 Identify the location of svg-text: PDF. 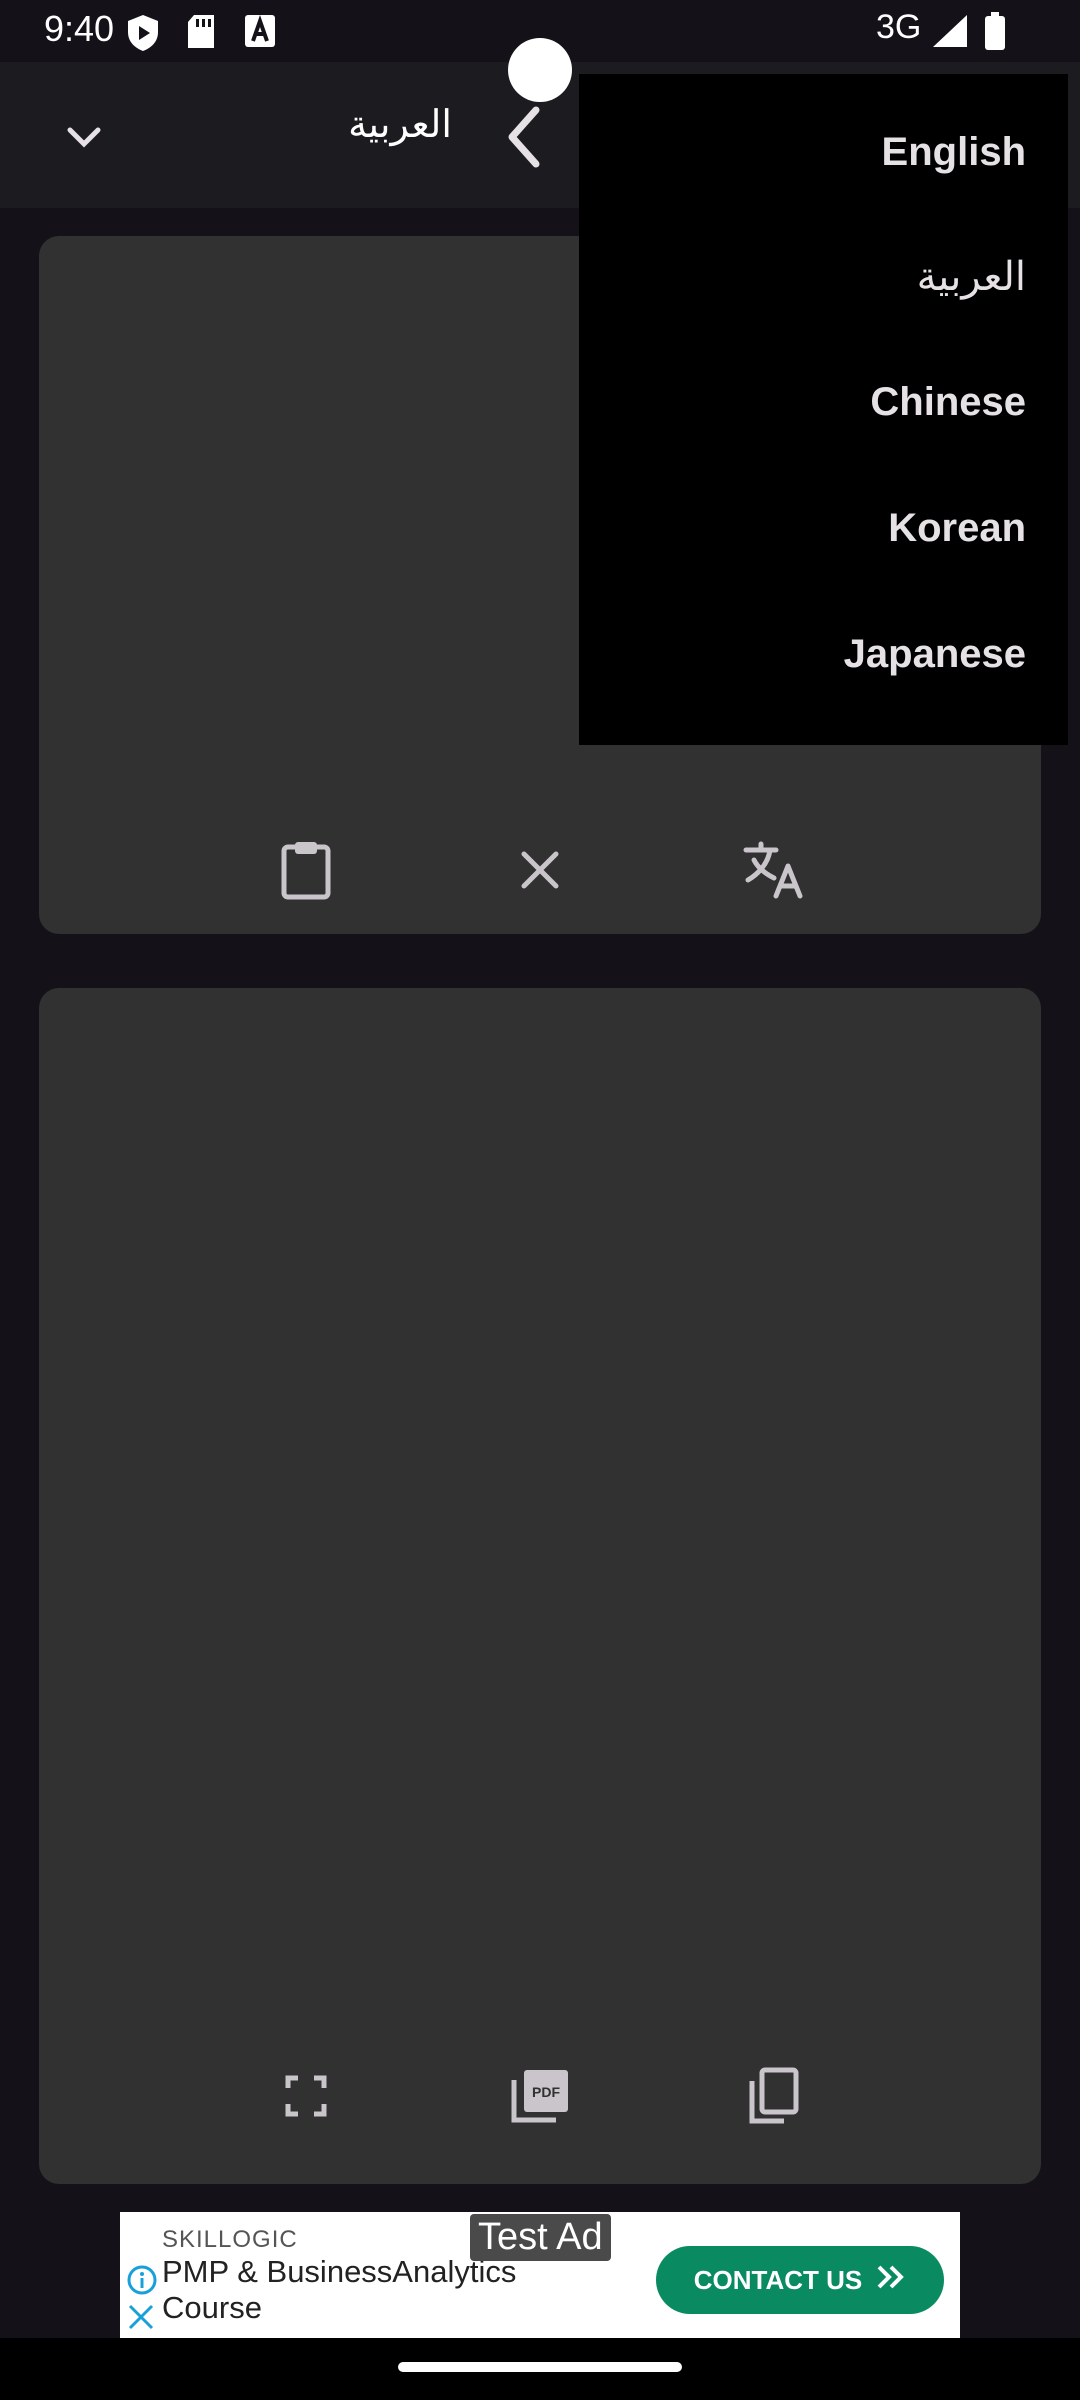
(546, 2092).